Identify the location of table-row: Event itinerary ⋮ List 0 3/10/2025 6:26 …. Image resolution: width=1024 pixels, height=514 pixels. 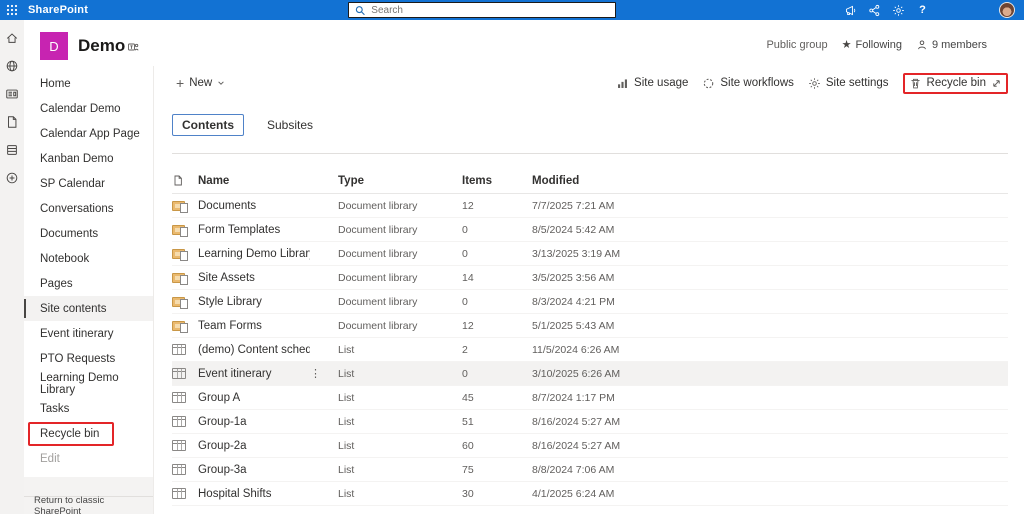
(590, 374).